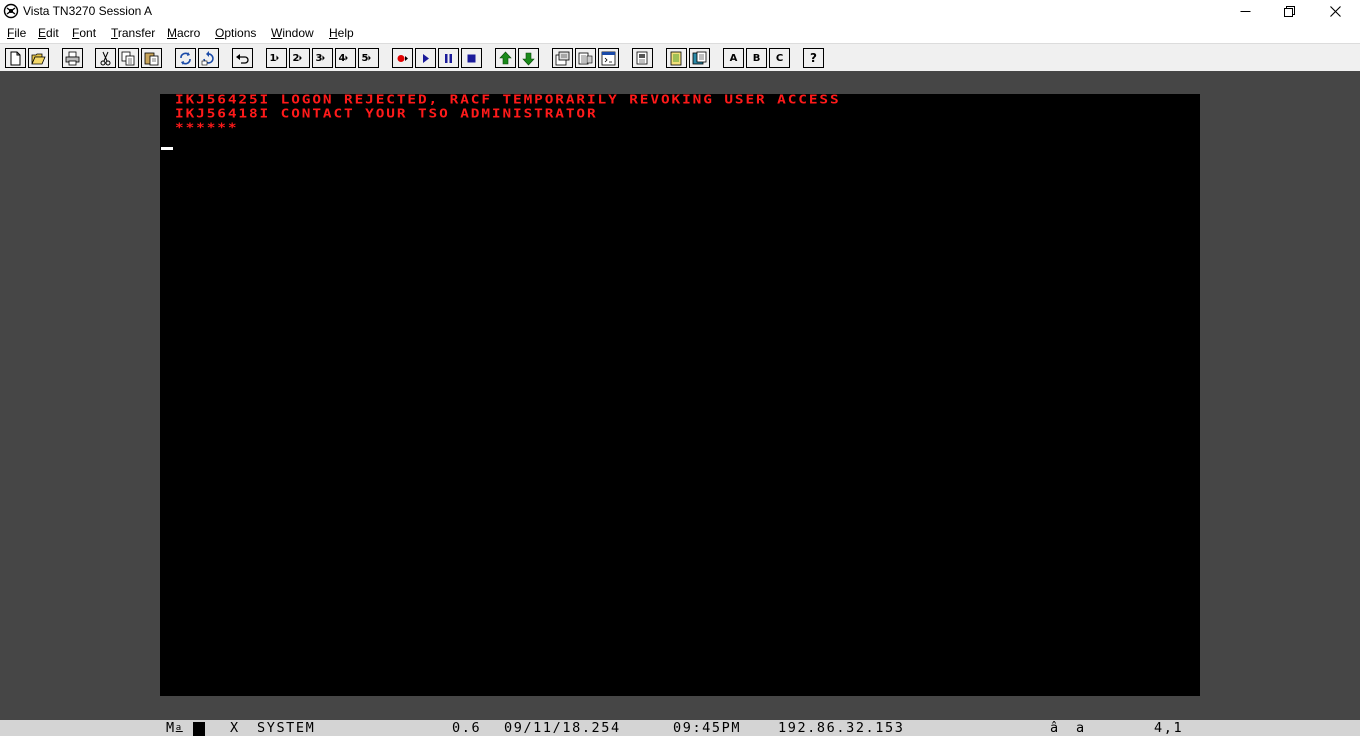 The width and height of the screenshot is (1360, 736). Describe the element at coordinates (286, 728) in the screenshot. I see `status-system: SYSTEM` at that location.